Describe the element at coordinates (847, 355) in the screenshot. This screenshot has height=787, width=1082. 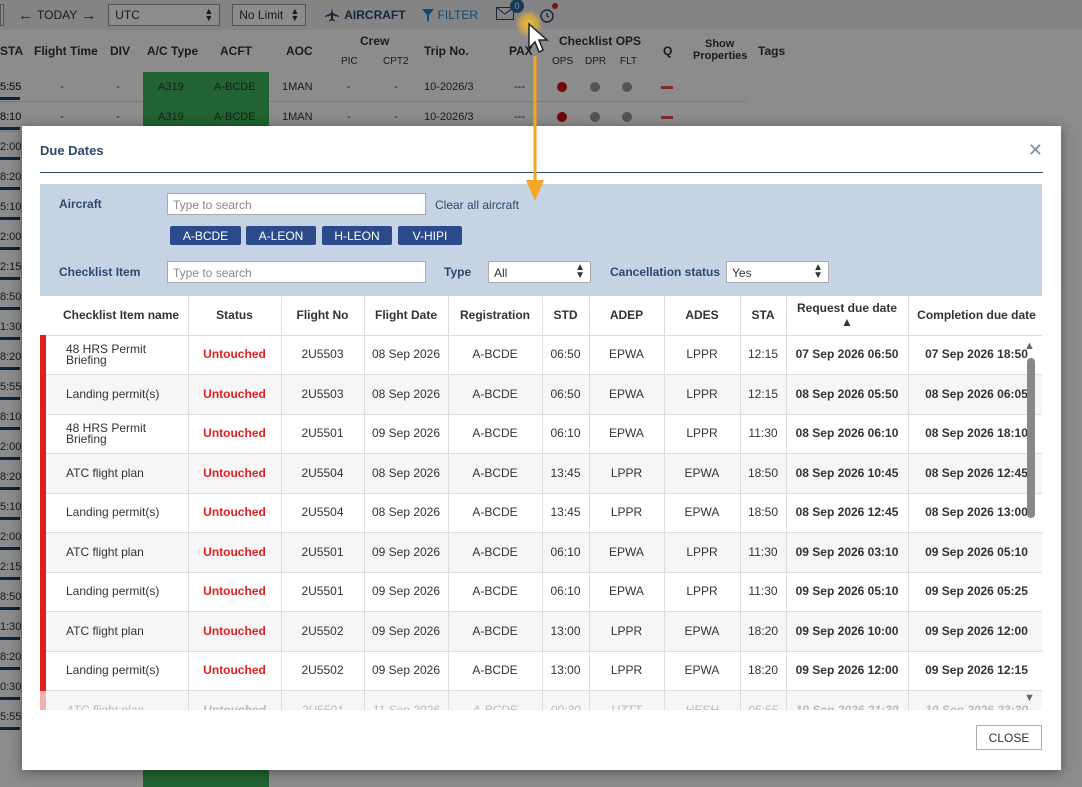
I see `table-cell: 07 Sep 2026 06:50` at that location.